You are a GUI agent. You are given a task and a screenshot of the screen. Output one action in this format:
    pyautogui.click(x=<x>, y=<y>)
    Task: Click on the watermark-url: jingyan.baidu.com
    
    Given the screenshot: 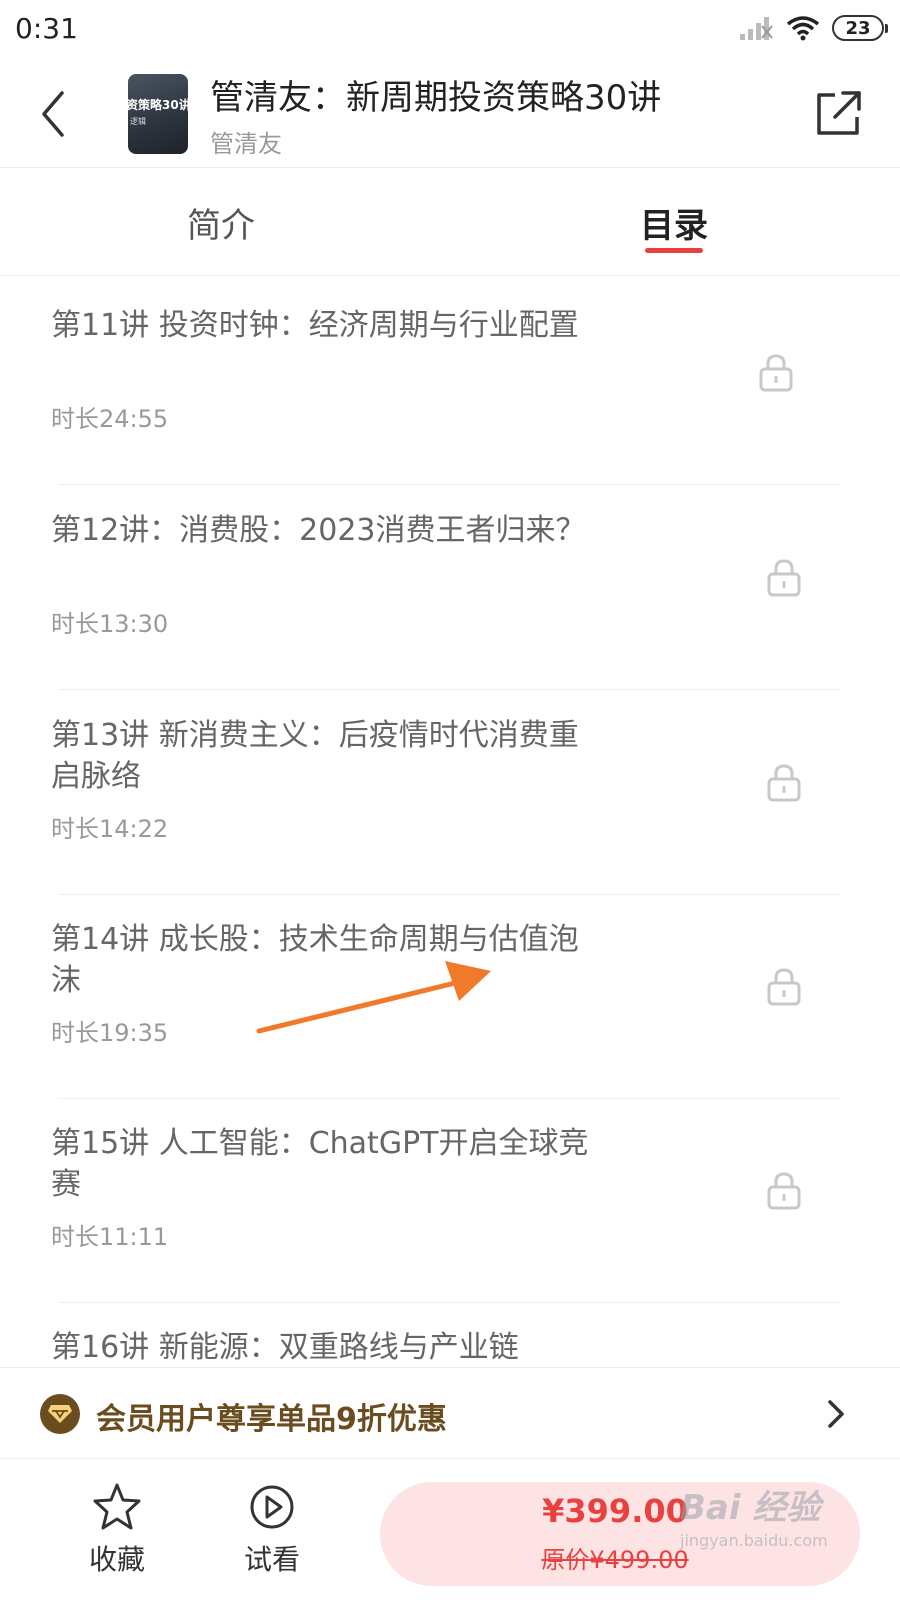 What is the action you would take?
    pyautogui.click(x=754, y=1540)
    